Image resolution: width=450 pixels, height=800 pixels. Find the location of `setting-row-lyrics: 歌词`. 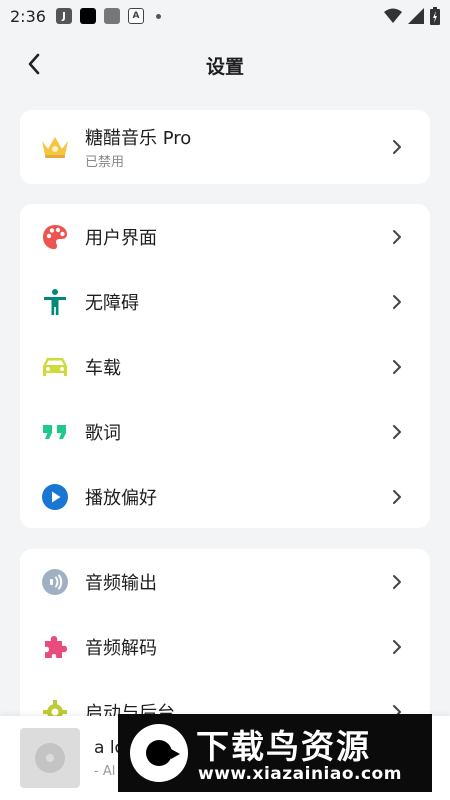

setting-row-lyrics: 歌词 is located at coordinates (225, 431).